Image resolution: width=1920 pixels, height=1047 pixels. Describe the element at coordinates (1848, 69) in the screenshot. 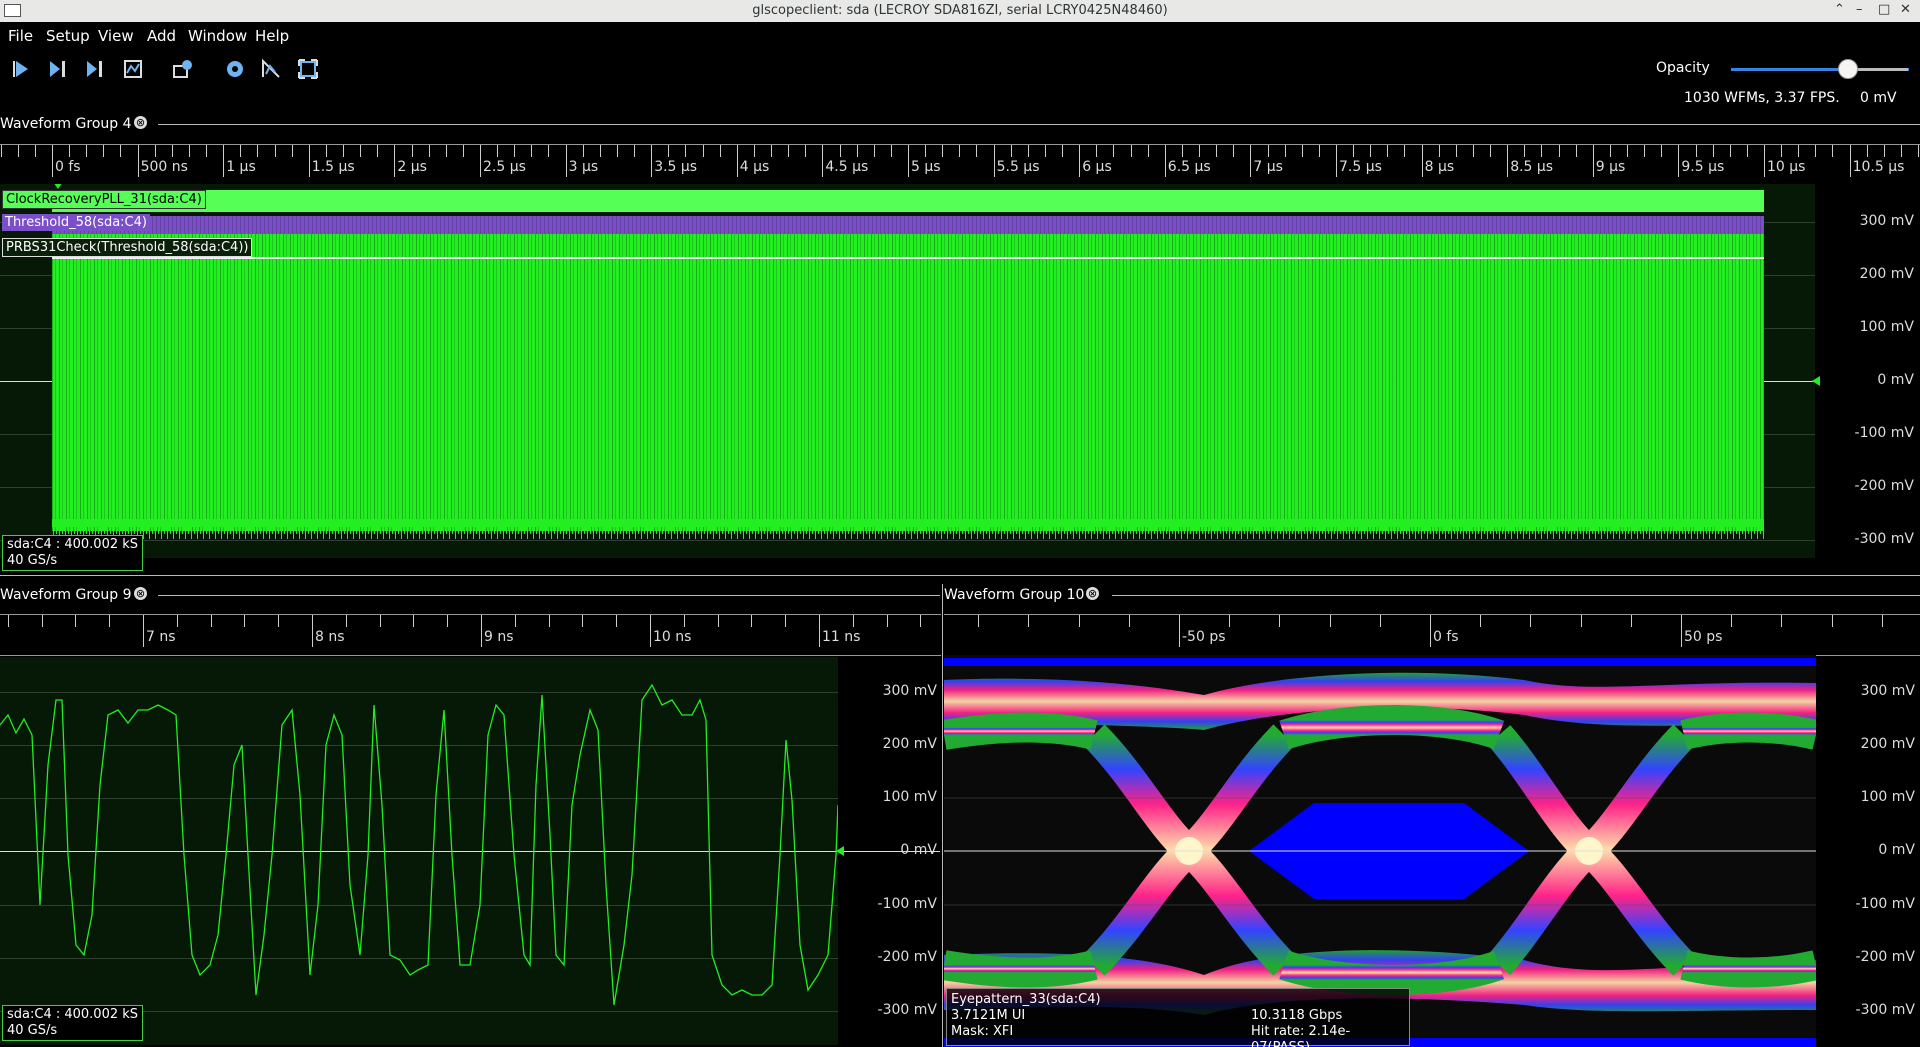

I see `opacity-slider-handle` at that location.